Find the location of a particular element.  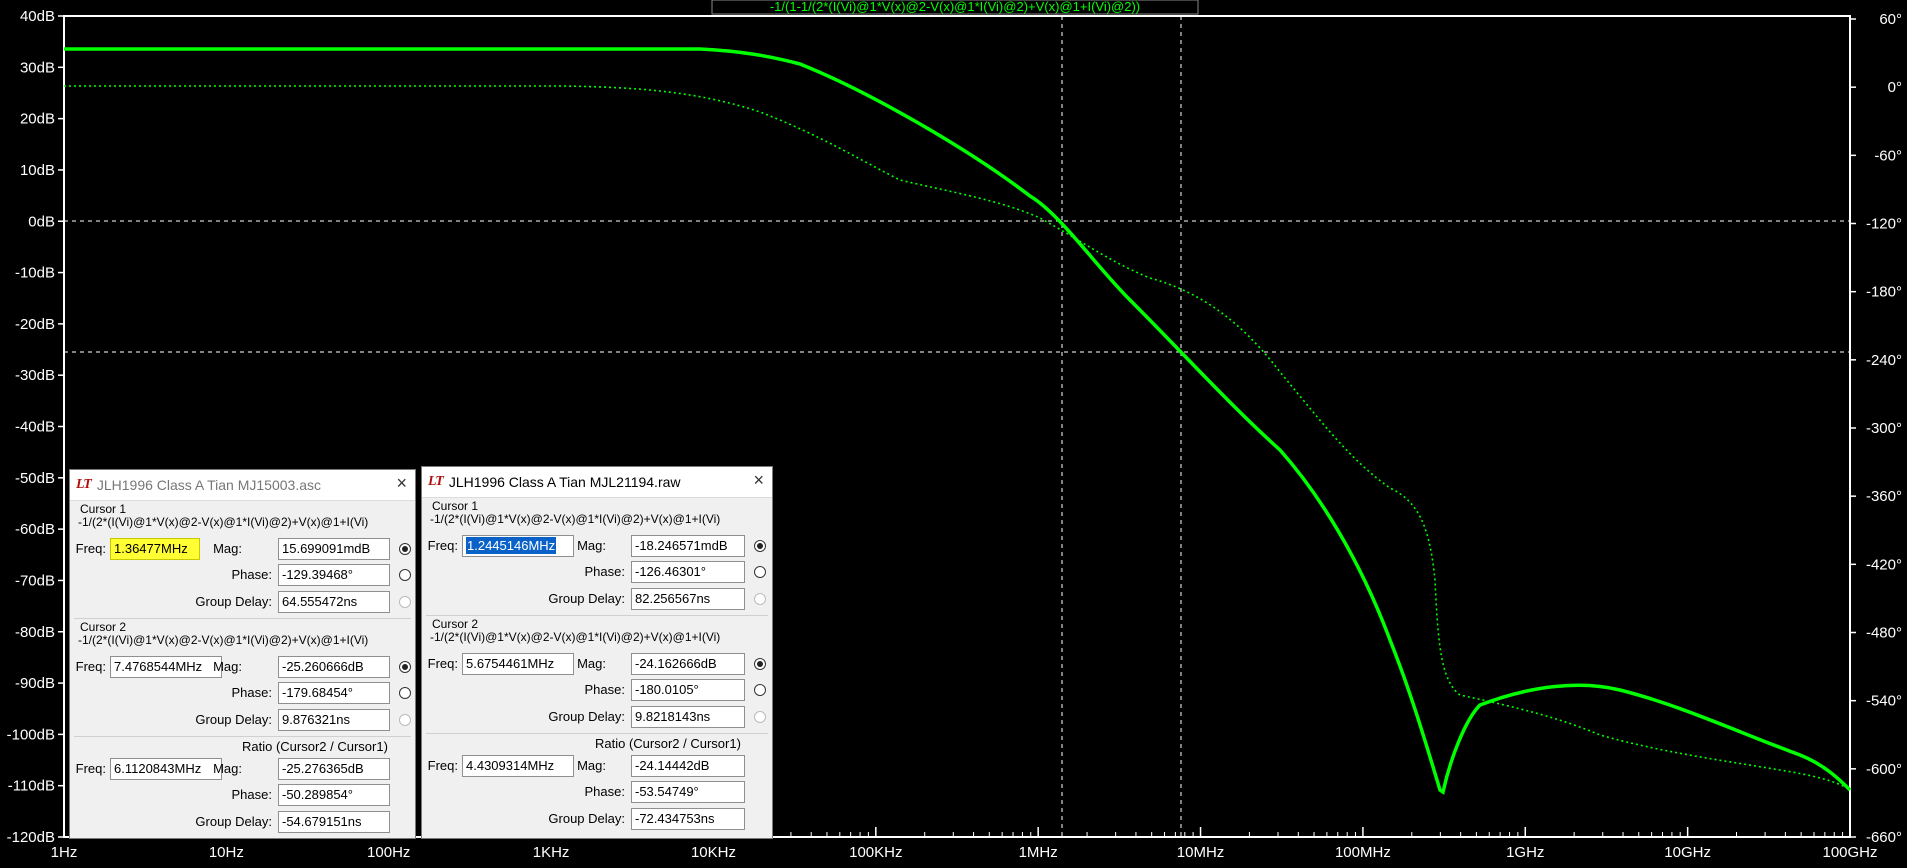

right-axis-label: -540° is located at coordinates (1884, 701).